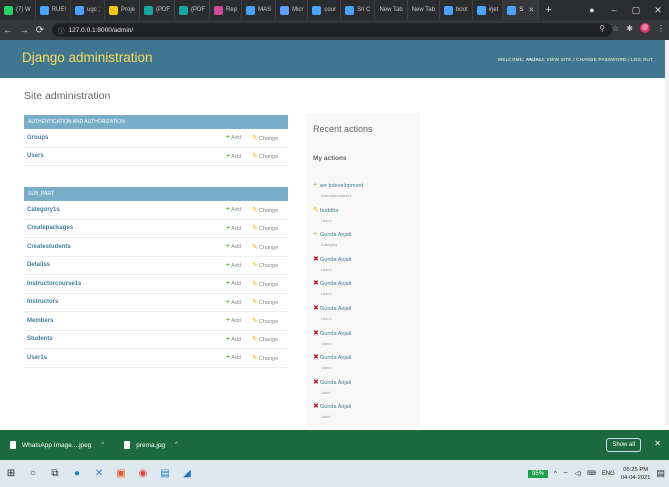 The image size is (669, 487). I want to click on wifi-icon: ⌔, so click(566, 474).